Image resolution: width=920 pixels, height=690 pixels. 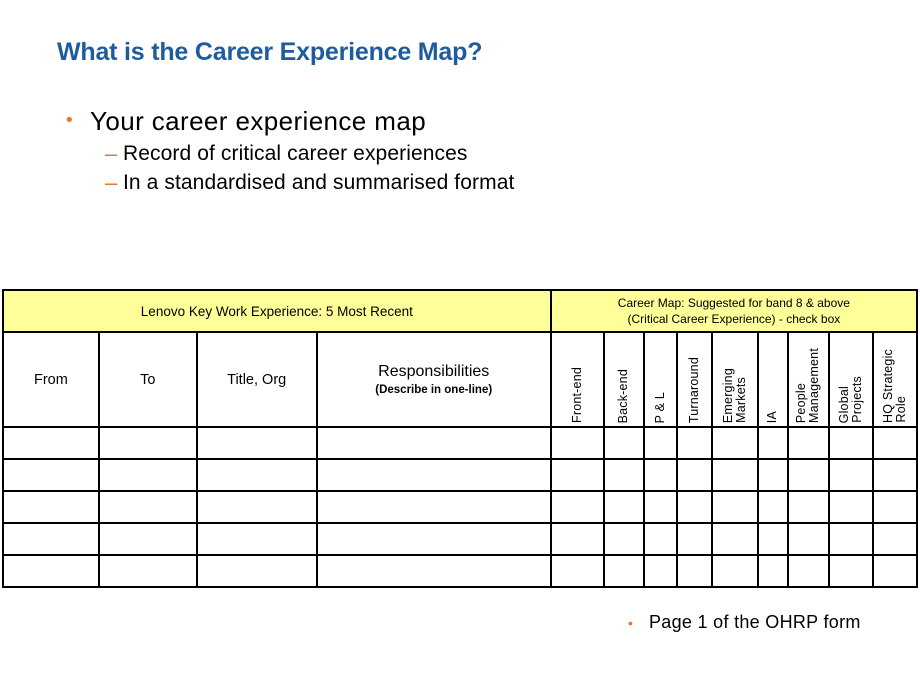 I want to click on page-title: What is the Career Experience Map?, so click(x=270, y=52).